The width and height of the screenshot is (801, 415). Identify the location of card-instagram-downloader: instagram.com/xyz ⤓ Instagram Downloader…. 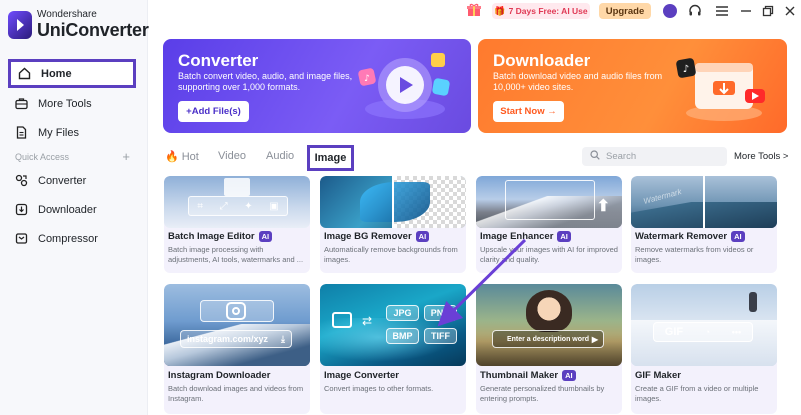
(237, 349).